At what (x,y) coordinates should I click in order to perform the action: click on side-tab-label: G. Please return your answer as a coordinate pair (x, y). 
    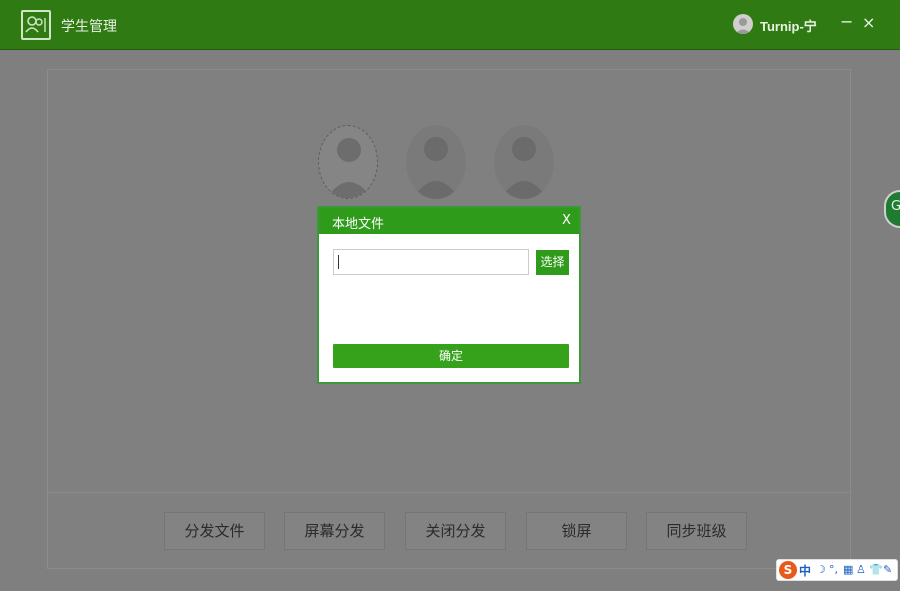
    Looking at the image, I should click on (895, 206).